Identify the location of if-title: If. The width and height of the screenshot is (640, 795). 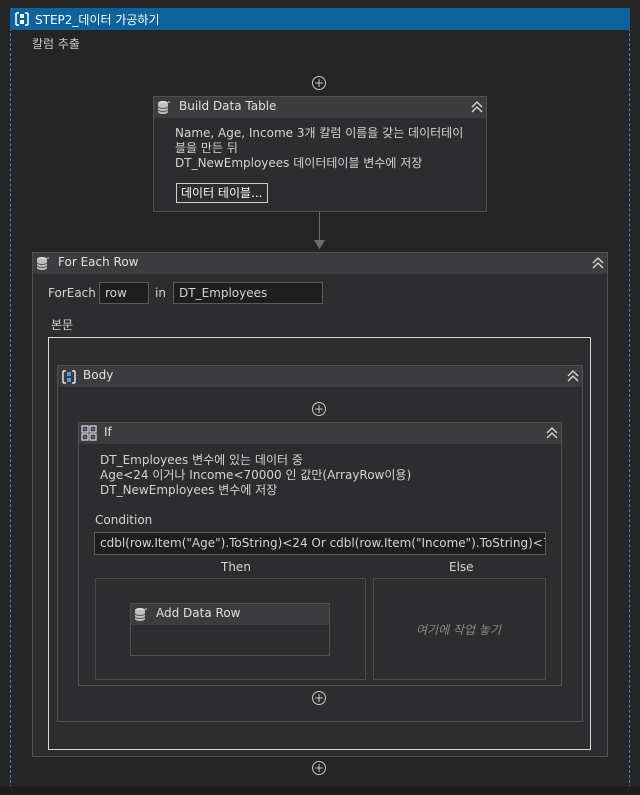
(108, 432).